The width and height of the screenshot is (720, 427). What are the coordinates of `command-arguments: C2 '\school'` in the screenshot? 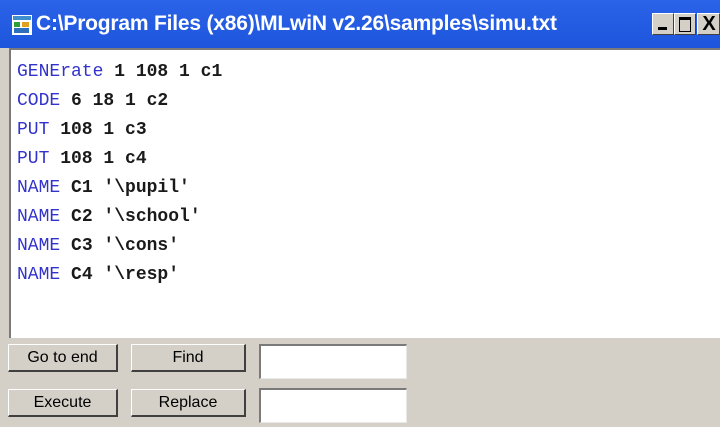 It's located at (130, 217).